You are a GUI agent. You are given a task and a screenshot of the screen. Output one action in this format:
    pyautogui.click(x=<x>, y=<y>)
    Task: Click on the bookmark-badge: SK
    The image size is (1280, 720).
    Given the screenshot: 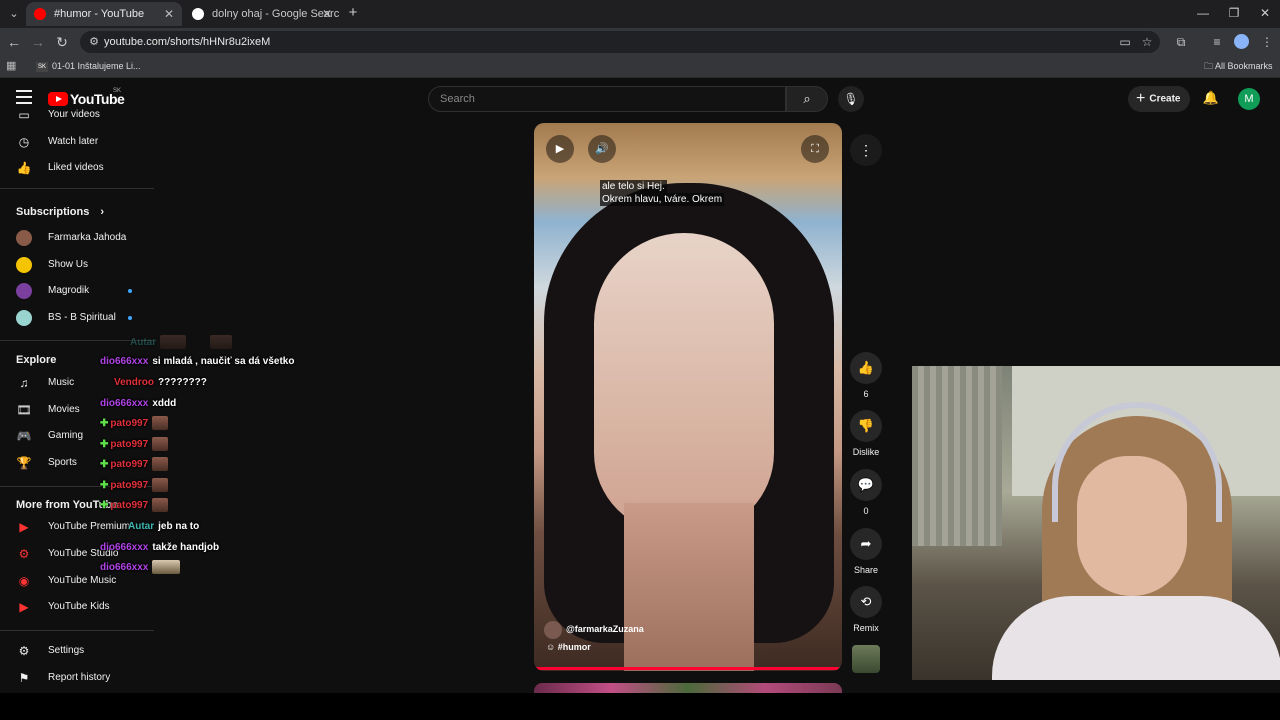 What is the action you would take?
    pyautogui.click(x=42, y=66)
    